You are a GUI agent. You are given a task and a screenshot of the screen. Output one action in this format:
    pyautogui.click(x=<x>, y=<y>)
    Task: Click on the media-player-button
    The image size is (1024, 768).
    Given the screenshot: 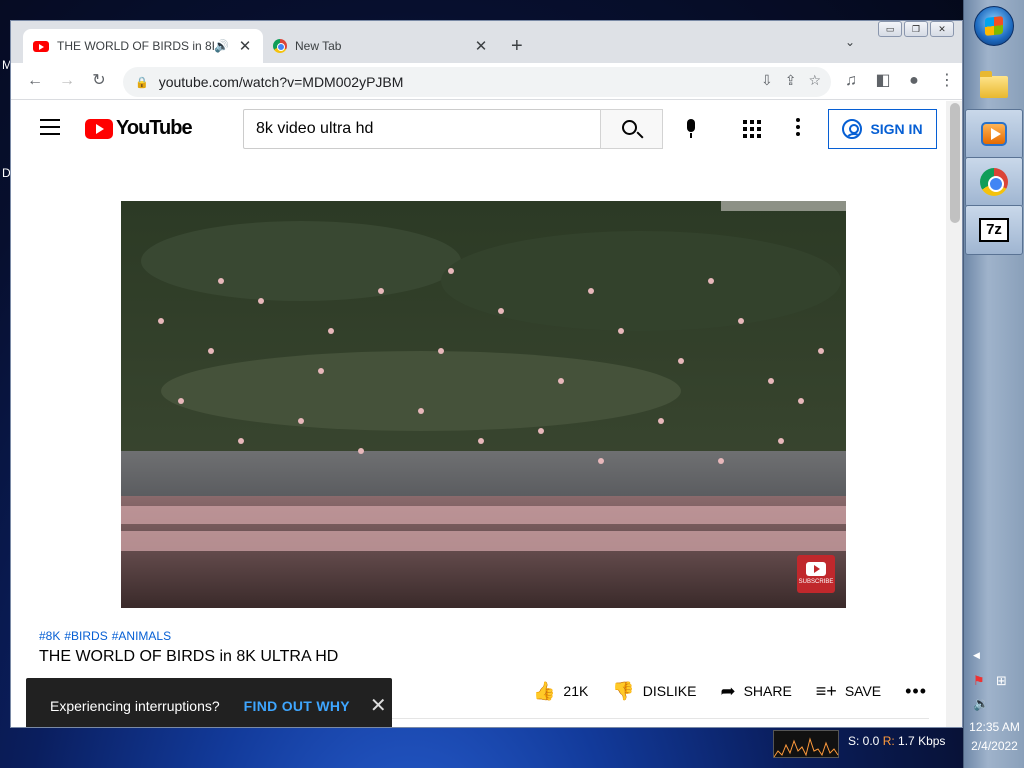 What is the action you would take?
    pyautogui.click(x=994, y=134)
    